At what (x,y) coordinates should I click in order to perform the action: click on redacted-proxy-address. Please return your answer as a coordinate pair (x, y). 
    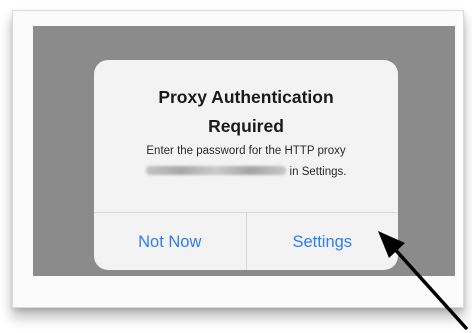
    Looking at the image, I should click on (215, 171).